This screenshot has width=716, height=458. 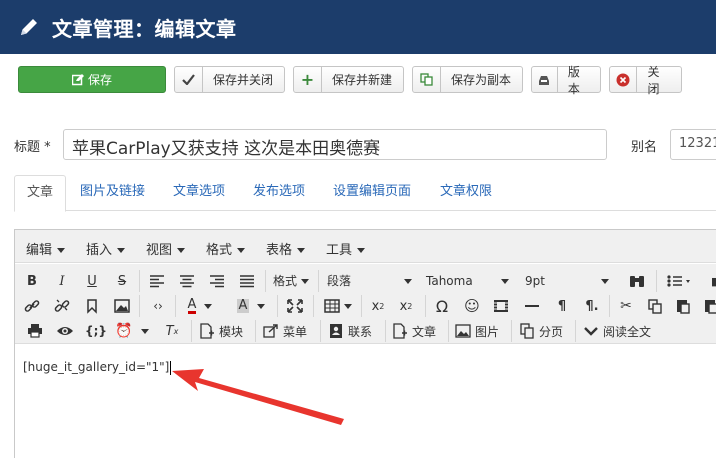 I want to click on fullscreen-icon, so click(x=295, y=306).